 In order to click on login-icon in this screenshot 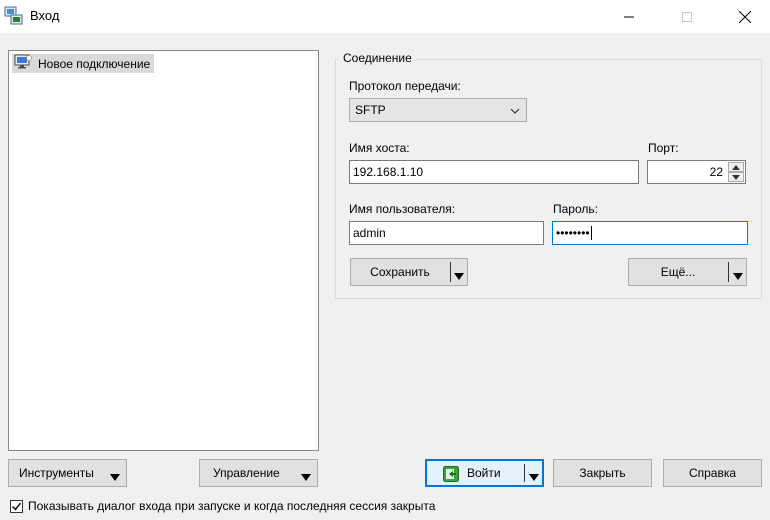, I will do `click(451, 475)`.